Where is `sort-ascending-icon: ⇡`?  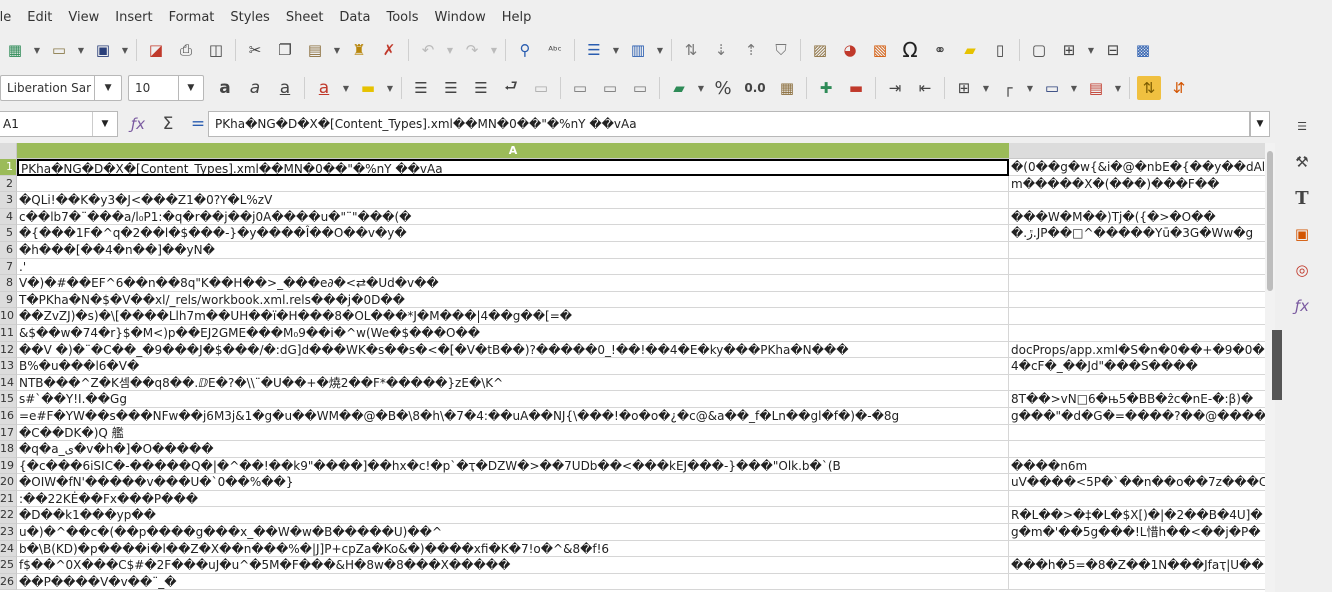 sort-ascending-icon: ⇡ is located at coordinates (751, 50).